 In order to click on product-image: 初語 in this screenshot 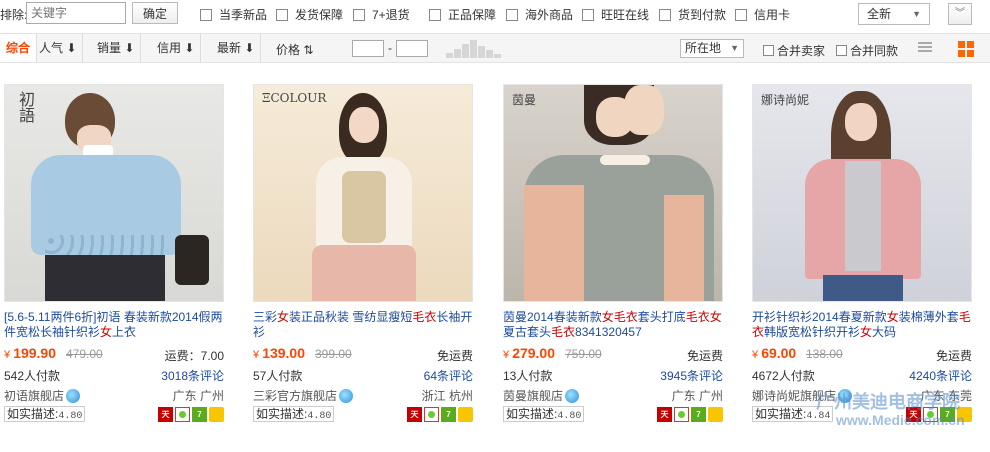, I will do `click(114, 193)`.